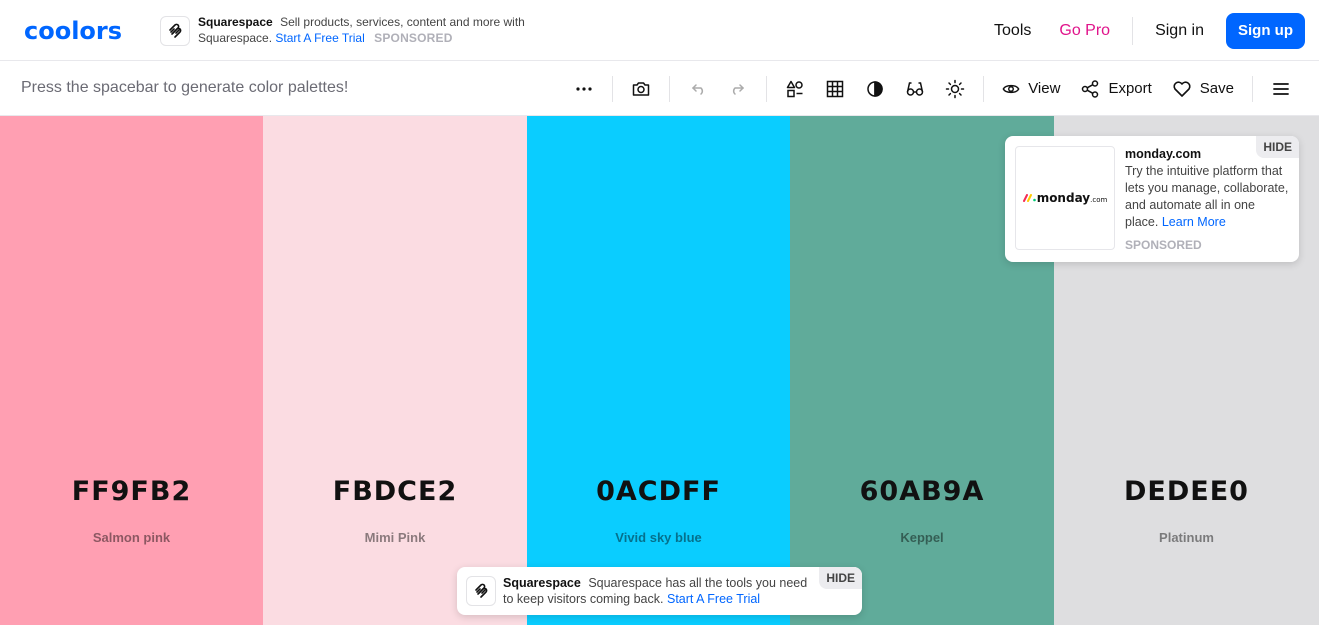 Image resolution: width=1319 pixels, height=625 pixels. What do you see at coordinates (1179, 31) in the screenshot?
I see `sign-in-link: Sign in` at bounding box center [1179, 31].